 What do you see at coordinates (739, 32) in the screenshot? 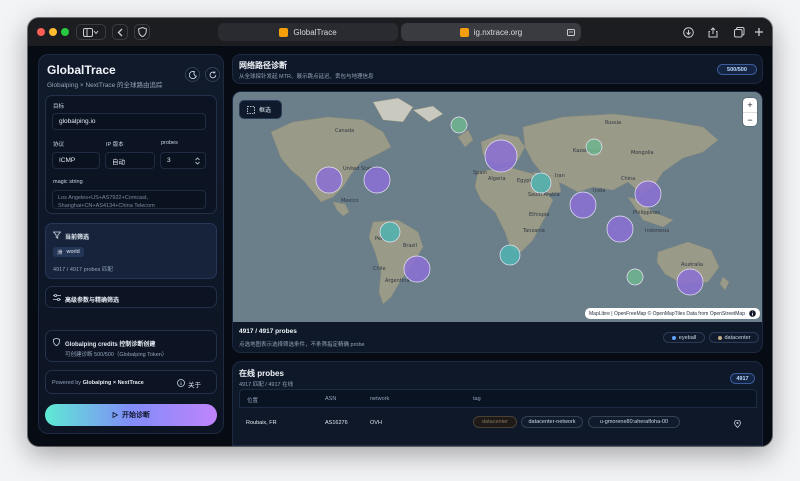
I see `tab-overview-button` at bounding box center [739, 32].